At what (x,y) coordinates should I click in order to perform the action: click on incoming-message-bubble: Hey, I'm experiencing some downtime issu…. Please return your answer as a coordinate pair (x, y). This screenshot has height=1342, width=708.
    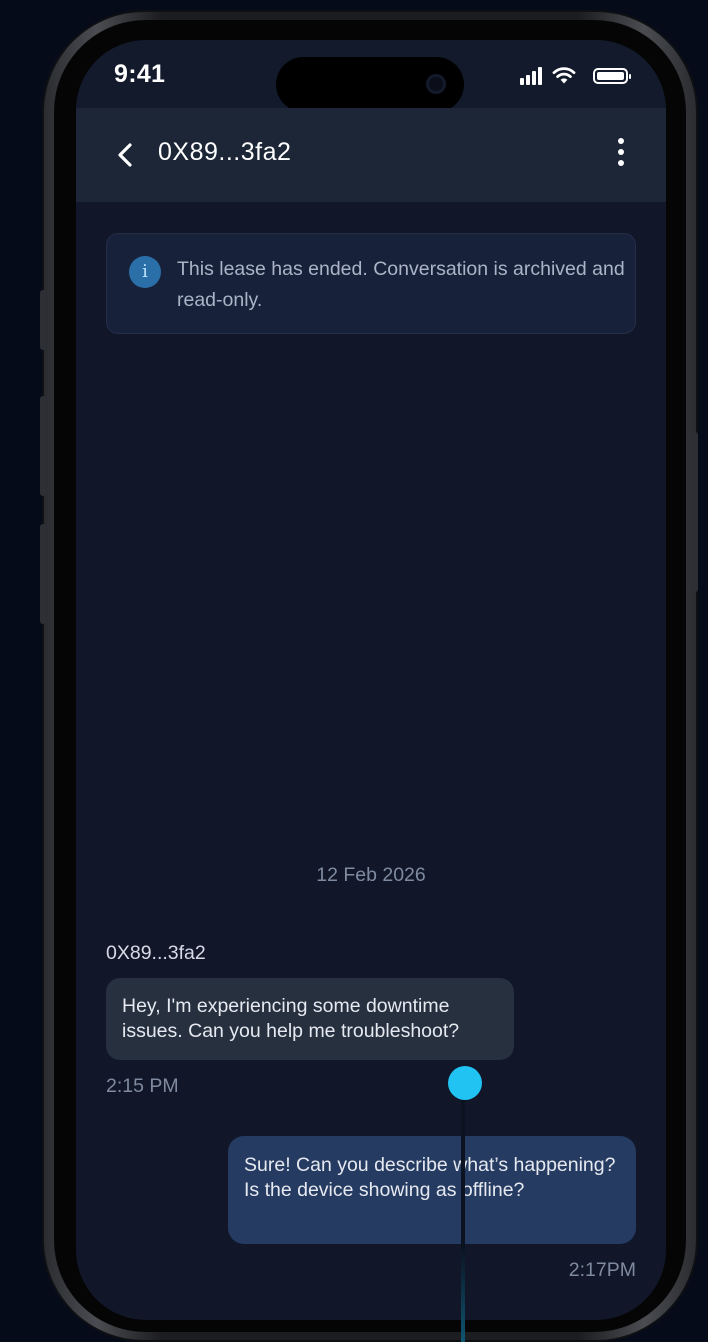
    Looking at the image, I should click on (310, 1019).